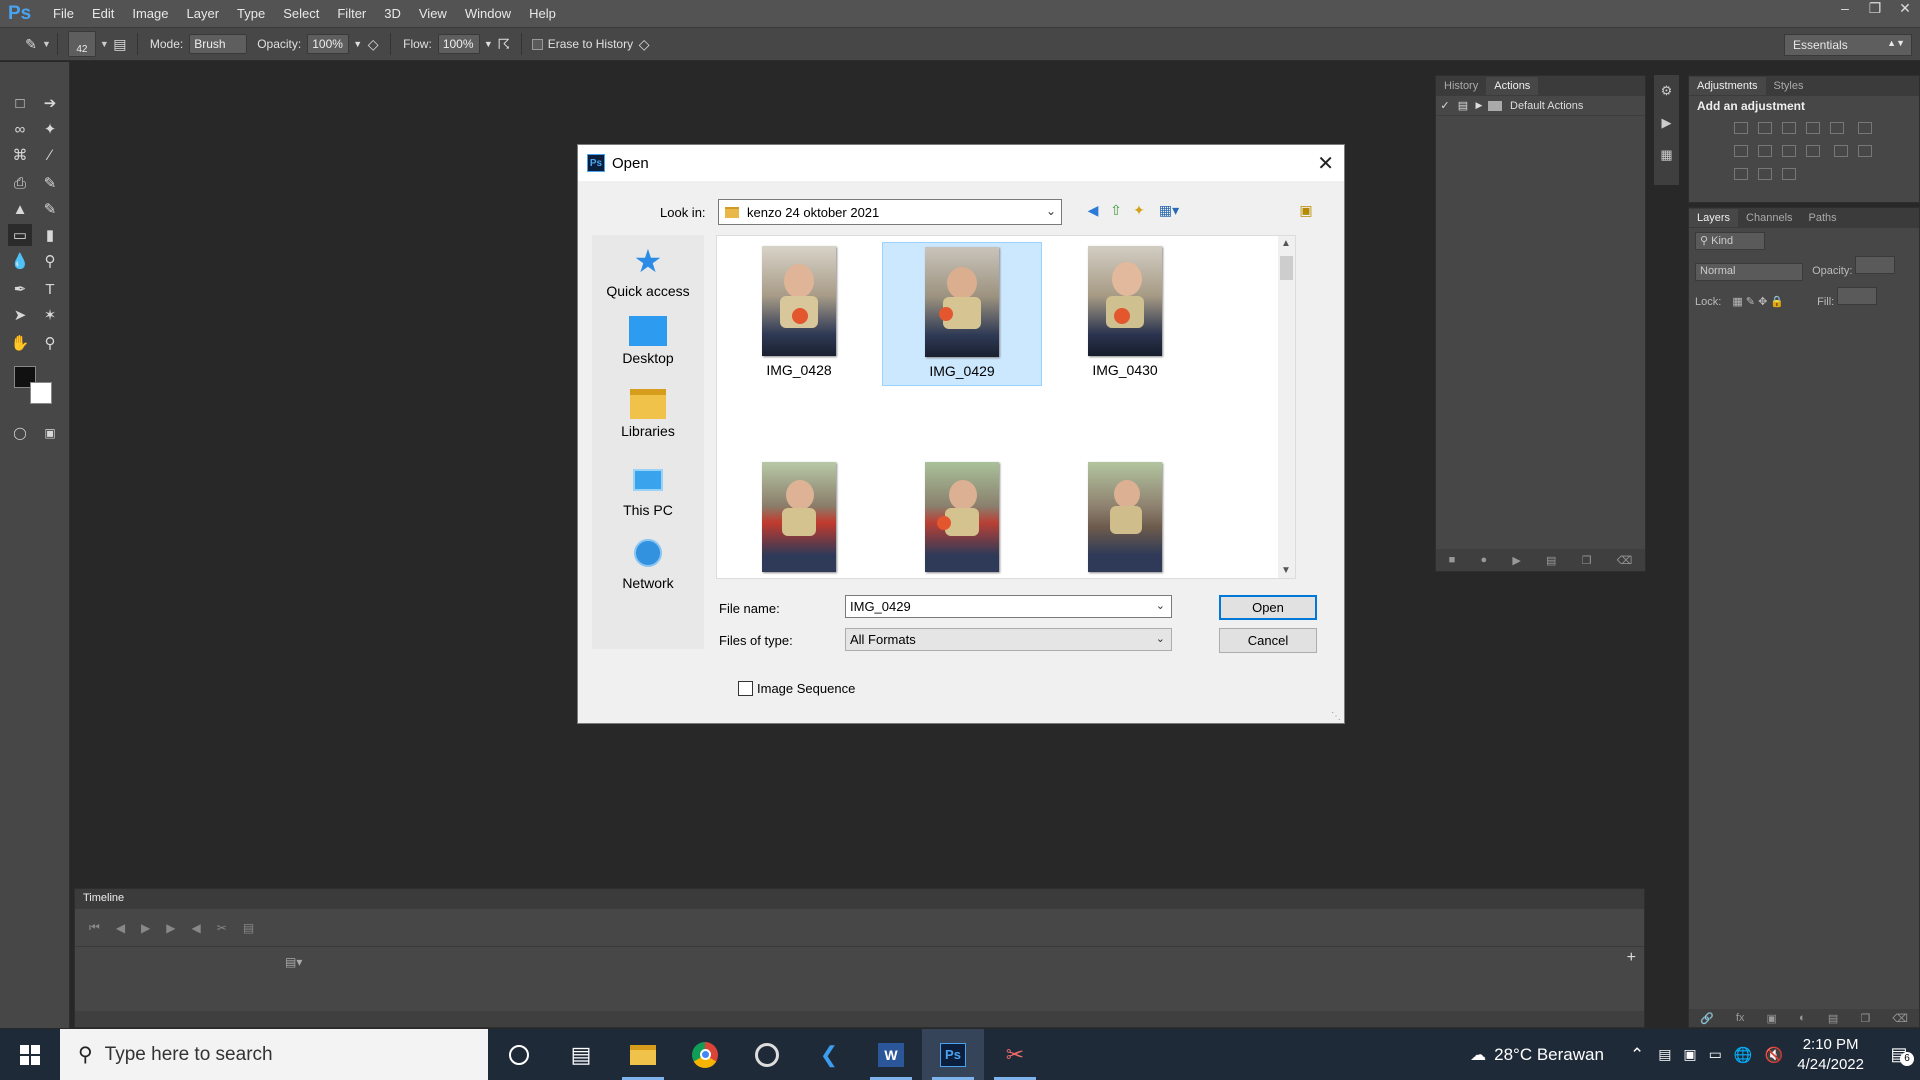 The height and width of the screenshot is (1080, 1920). Describe the element at coordinates (1452, 560) in the screenshot. I see `stop-icon: ■` at that location.